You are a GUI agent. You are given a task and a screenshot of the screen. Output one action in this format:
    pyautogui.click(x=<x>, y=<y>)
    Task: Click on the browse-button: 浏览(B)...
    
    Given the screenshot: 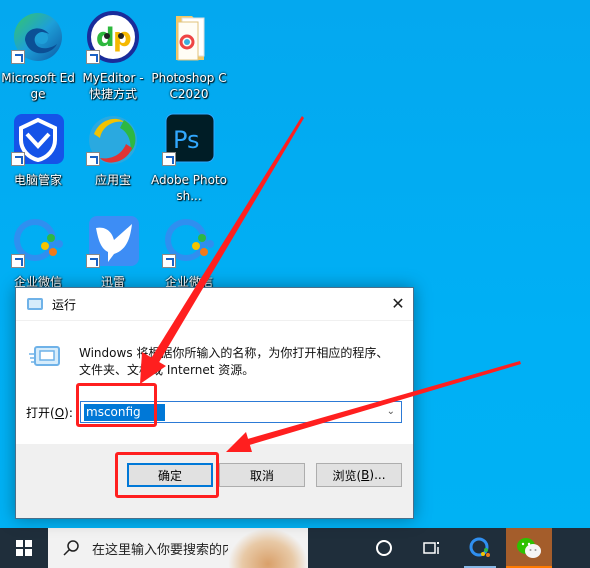 What is the action you would take?
    pyautogui.click(x=359, y=475)
    